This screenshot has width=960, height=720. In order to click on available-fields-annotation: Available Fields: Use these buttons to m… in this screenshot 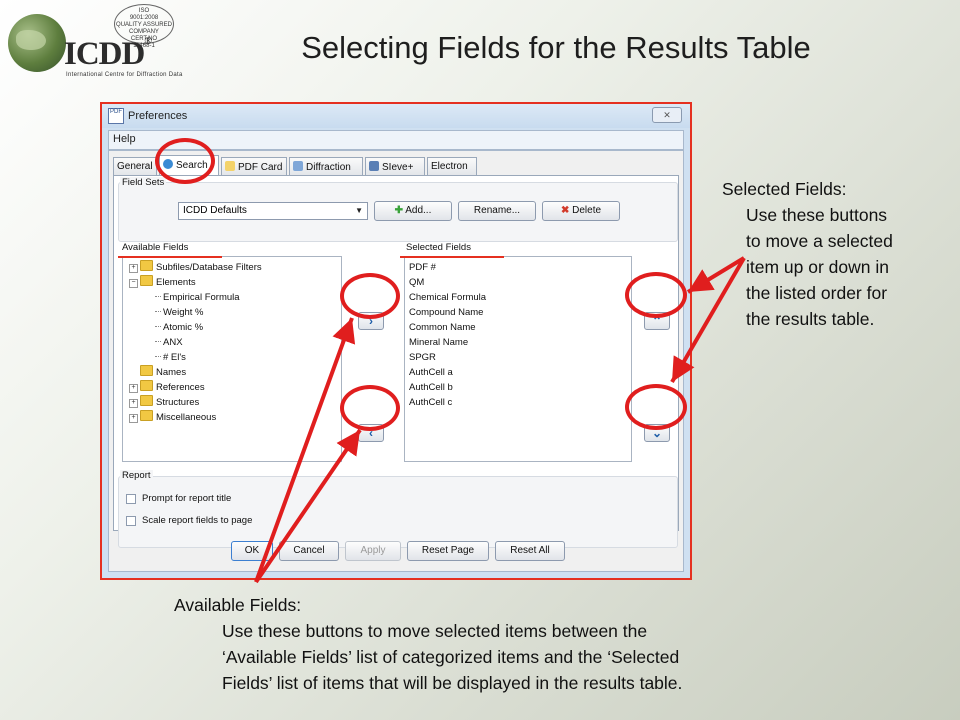, I will do `click(428, 644)`.